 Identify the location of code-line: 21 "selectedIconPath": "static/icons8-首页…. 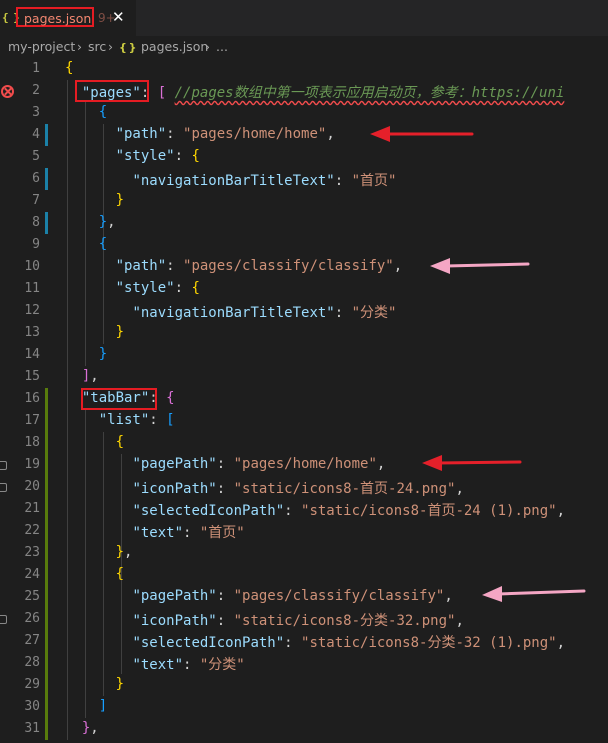
(295, 510).